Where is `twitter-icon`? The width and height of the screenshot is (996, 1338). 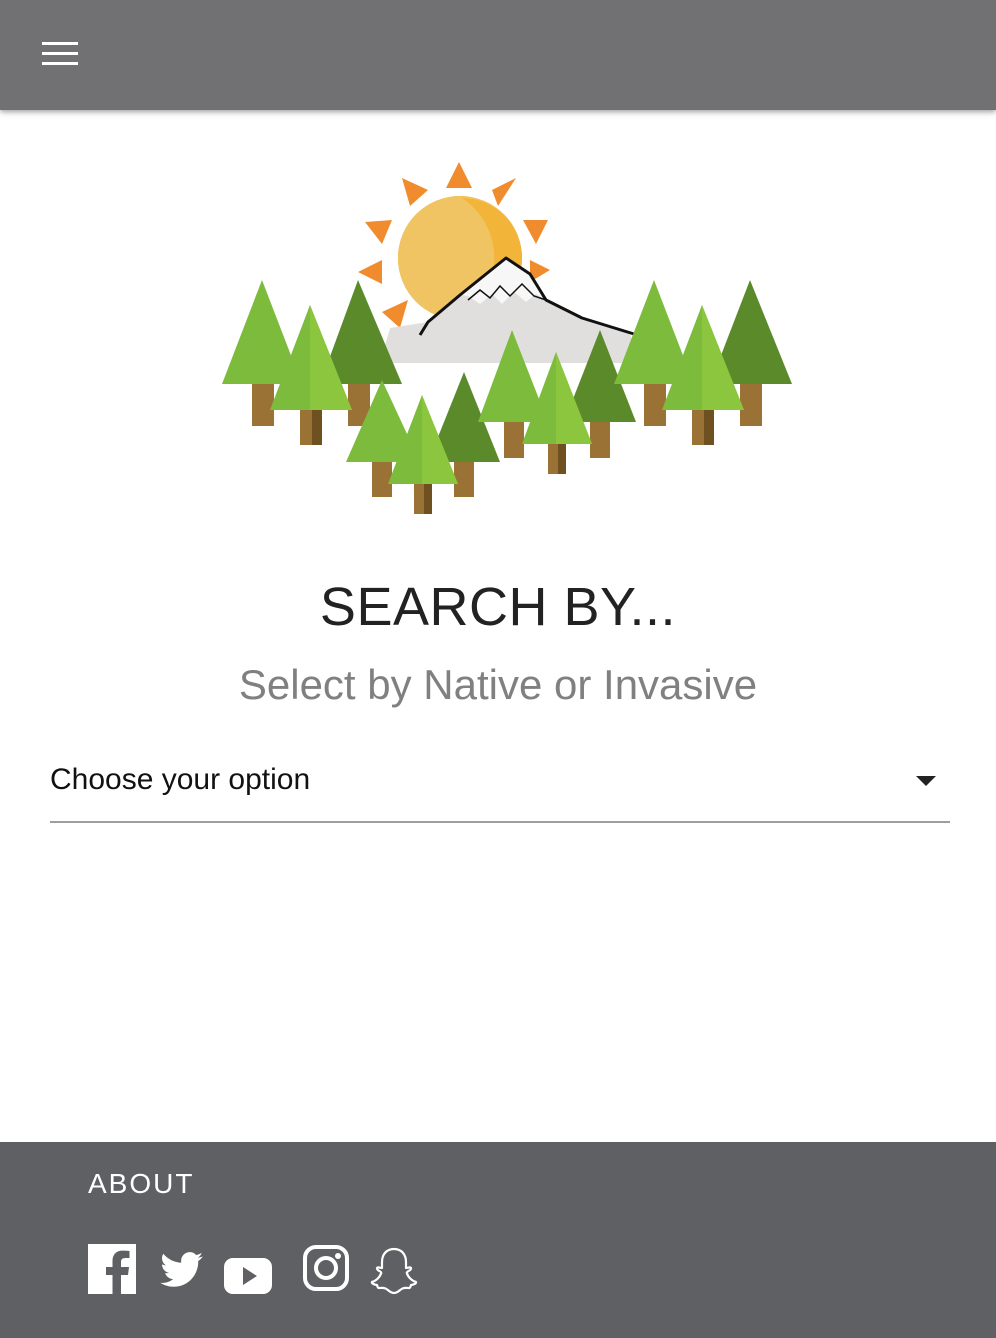
twitter-icon is located at coordinates (182, 1270).